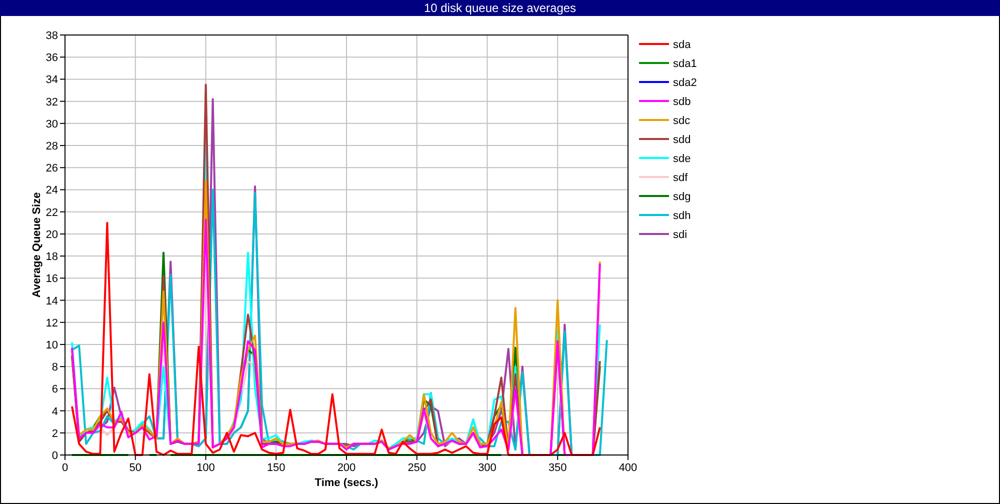  What do you see at coordinates (55, 434) in the screenshot?
I see `axis-tick-label: 2` at bounding box center [55, 434].